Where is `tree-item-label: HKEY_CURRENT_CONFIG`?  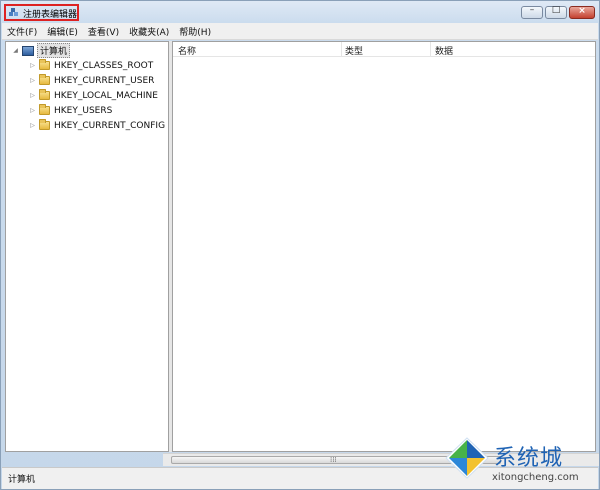
tree-item-label: HKEY_CURRENT_CONFIG is located at coordinates (110, 125).